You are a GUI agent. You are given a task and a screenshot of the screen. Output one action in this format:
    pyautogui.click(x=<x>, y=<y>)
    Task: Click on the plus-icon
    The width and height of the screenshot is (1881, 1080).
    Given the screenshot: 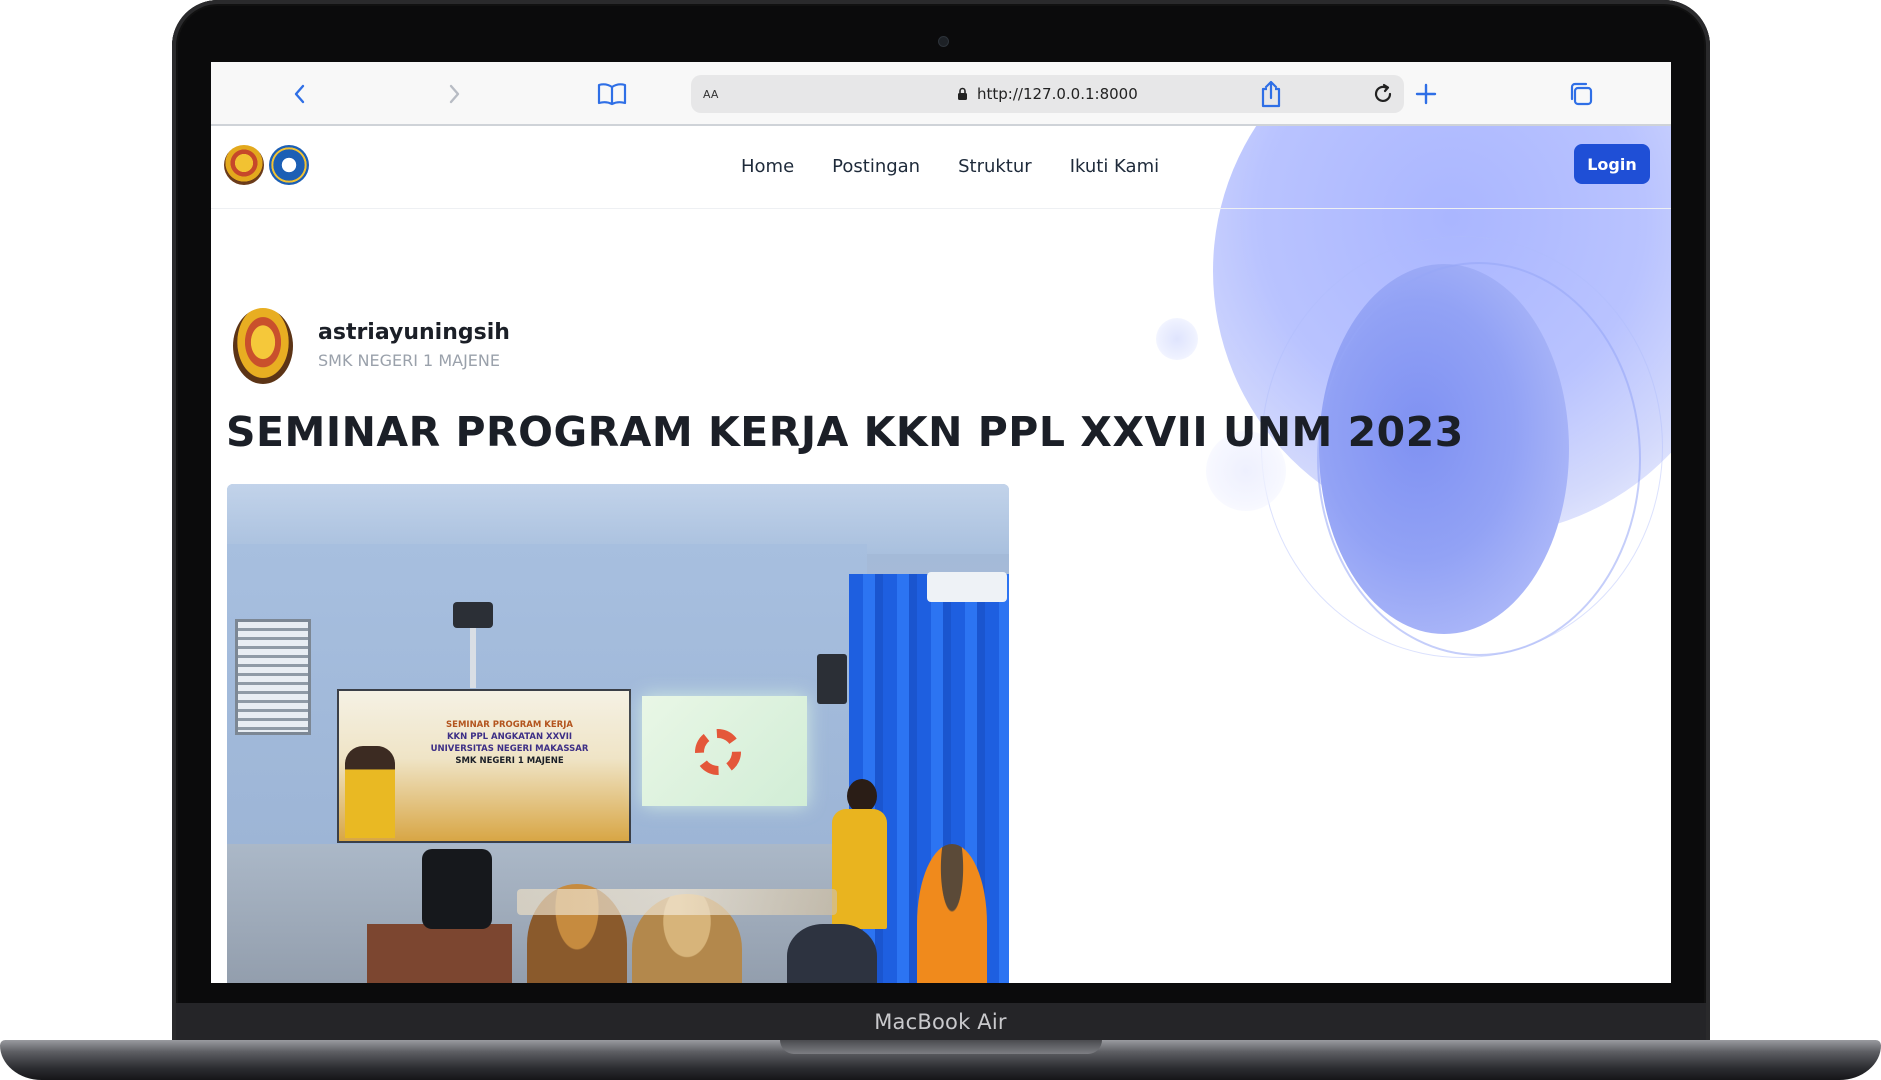 What is the action you would take?
    pyautogui.click(x=1426, y=94)
    